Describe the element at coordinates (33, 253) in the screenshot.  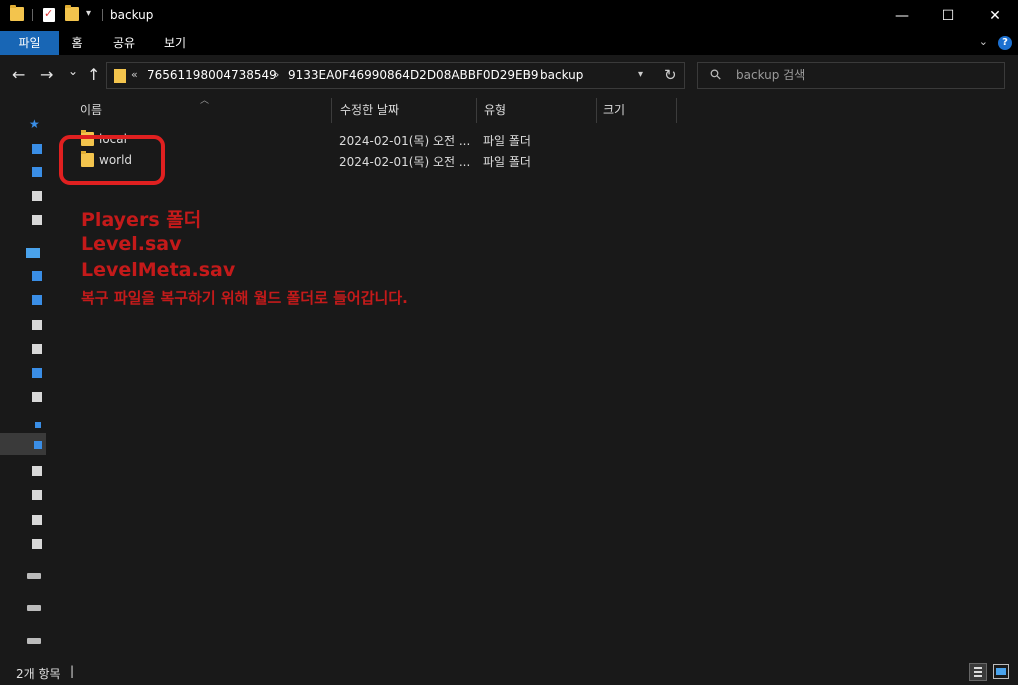
I see `this-pc-icon` at that location.